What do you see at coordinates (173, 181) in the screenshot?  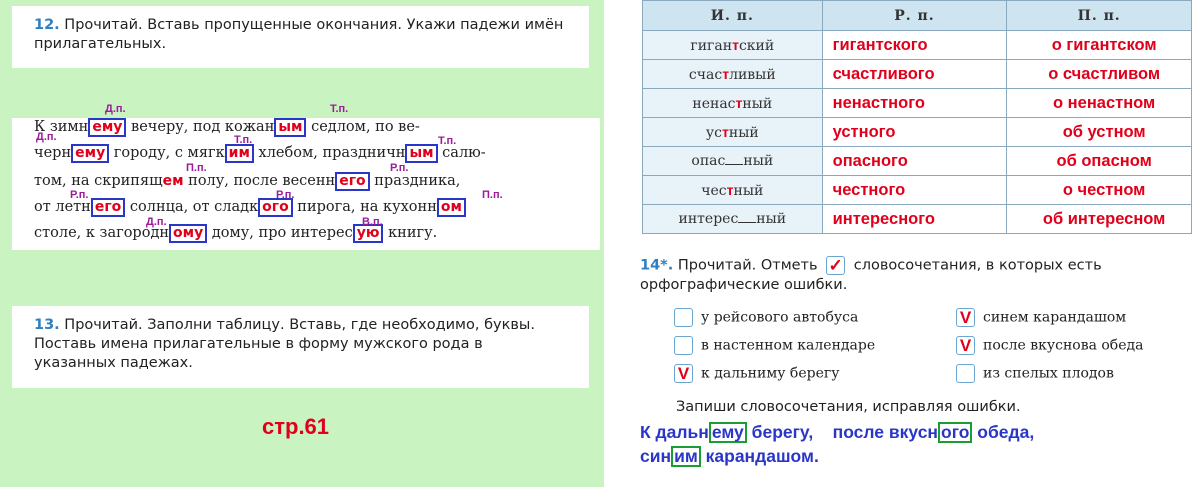 I see `ending-fill: ем` at bounding box center [173, 181].